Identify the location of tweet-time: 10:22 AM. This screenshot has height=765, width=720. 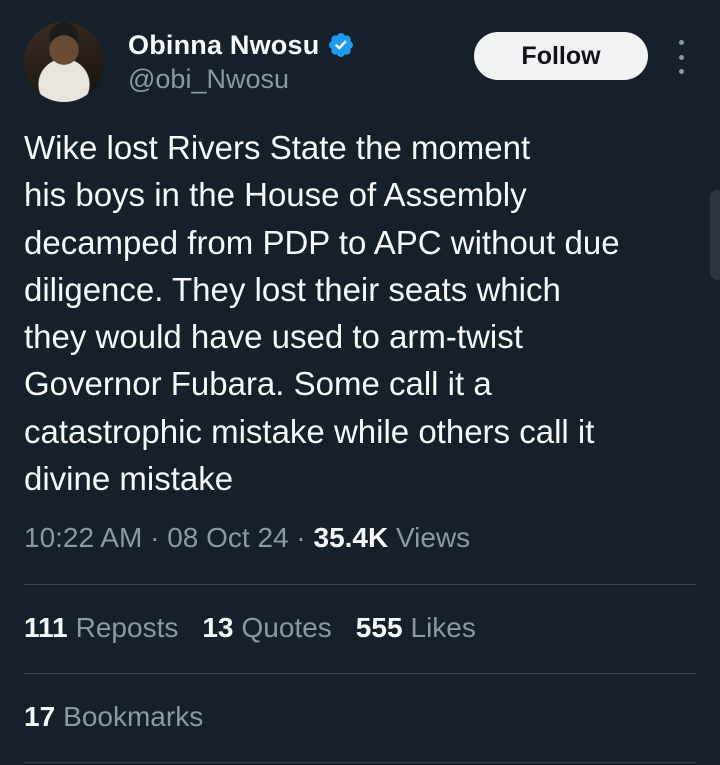
(83, 537).